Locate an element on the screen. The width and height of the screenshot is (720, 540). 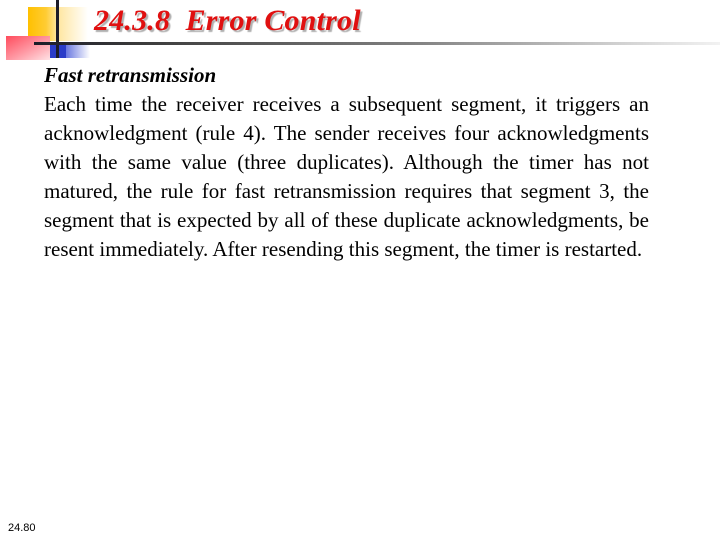
decoration-vertical-line is located at coordinates (57, 29).